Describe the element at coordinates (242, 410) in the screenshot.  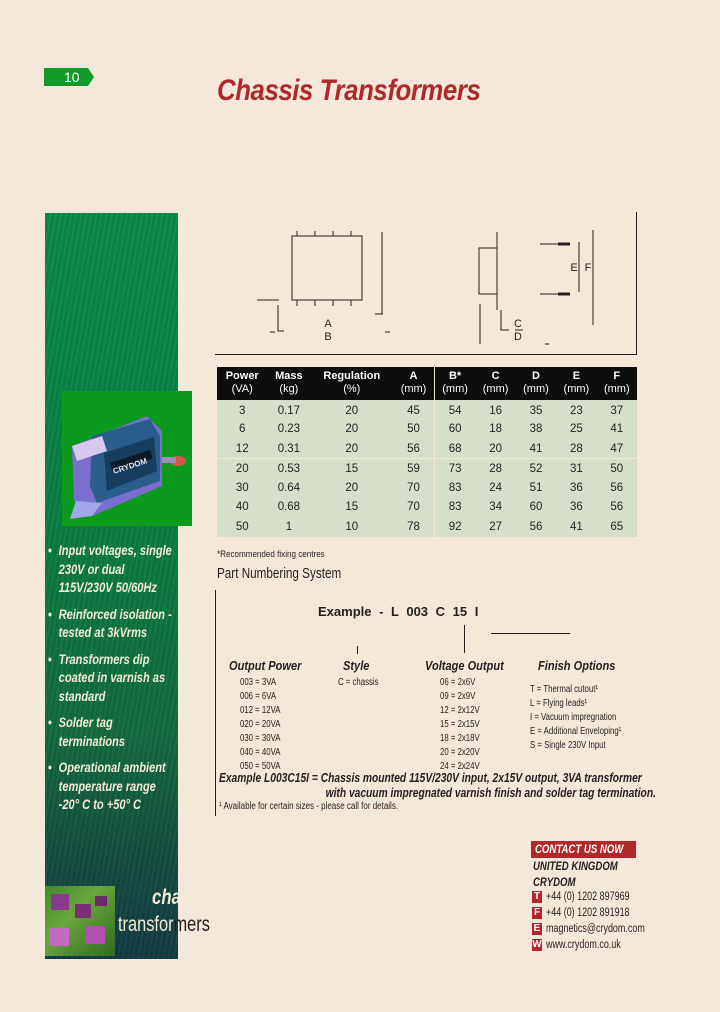
I see `table-cell: 3` at that location.